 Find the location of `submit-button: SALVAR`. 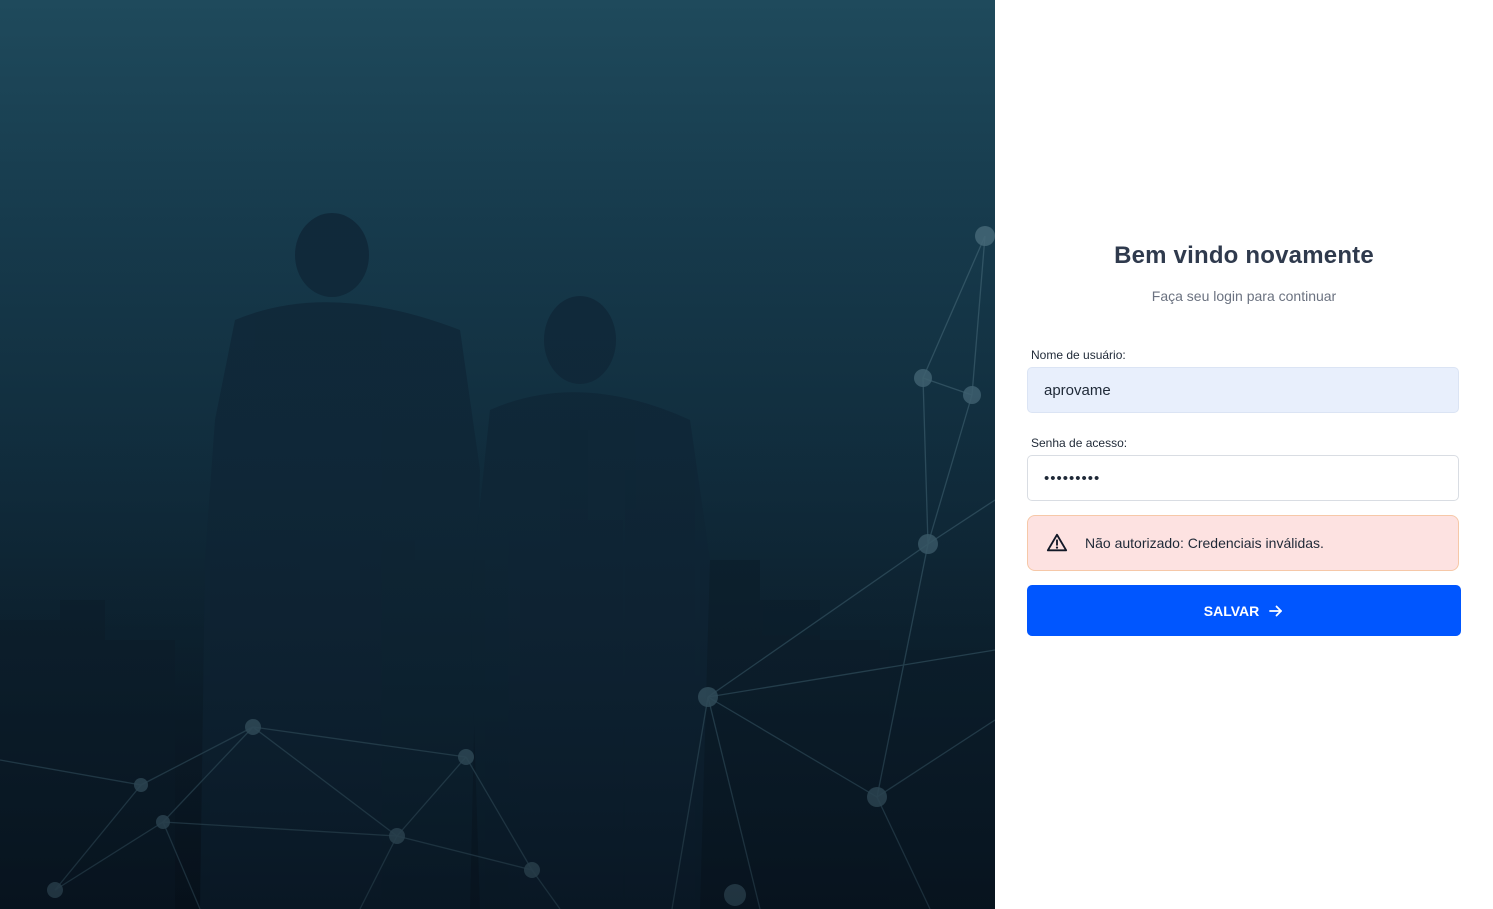

submit-button: SALVAR is located at coordinates (1244, 610).